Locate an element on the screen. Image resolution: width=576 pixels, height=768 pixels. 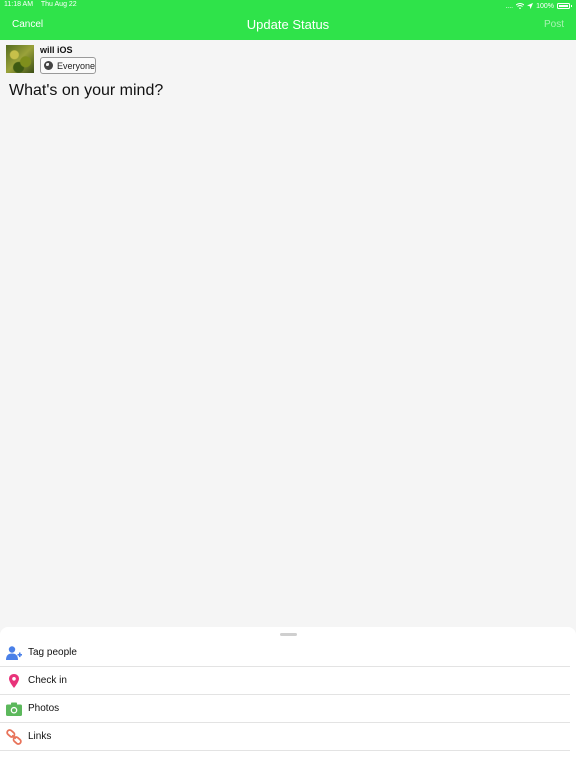
option-label: Links is located at coordinates (40, 736).